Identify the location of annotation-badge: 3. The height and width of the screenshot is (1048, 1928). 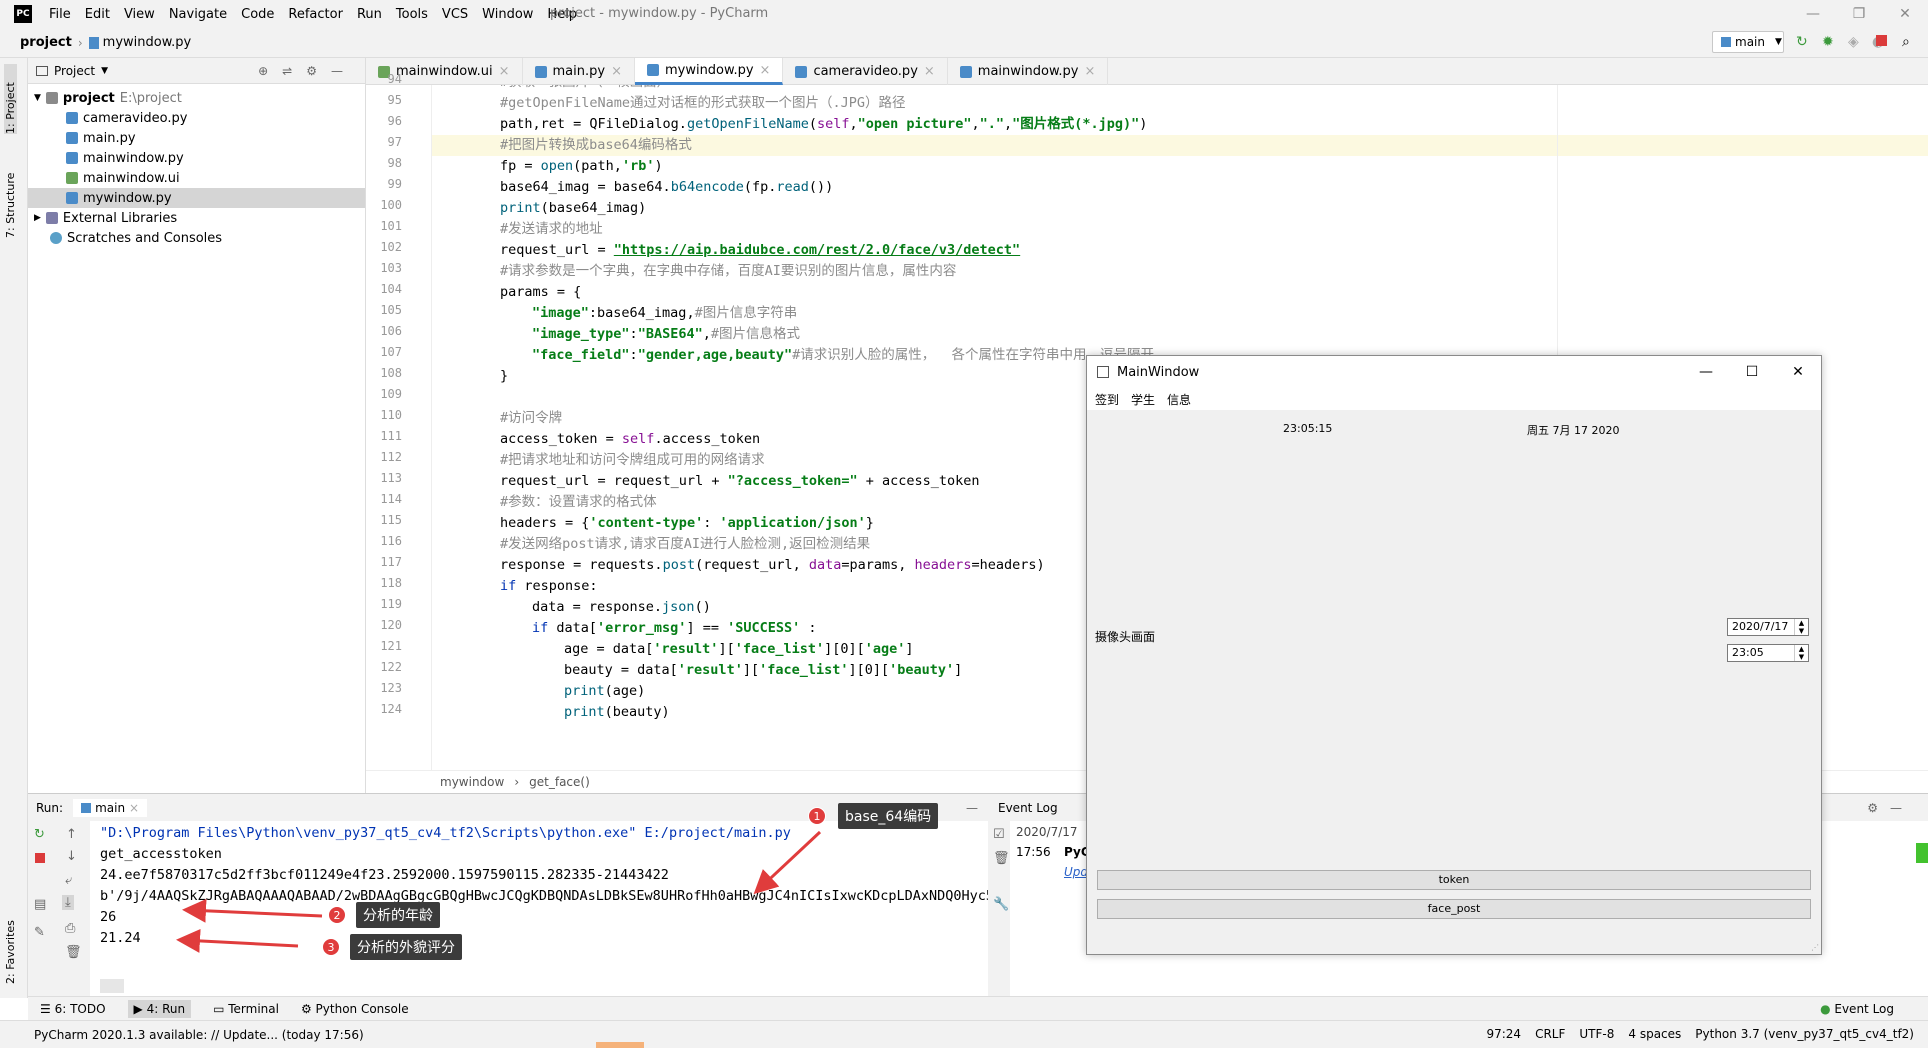
(331, 947).